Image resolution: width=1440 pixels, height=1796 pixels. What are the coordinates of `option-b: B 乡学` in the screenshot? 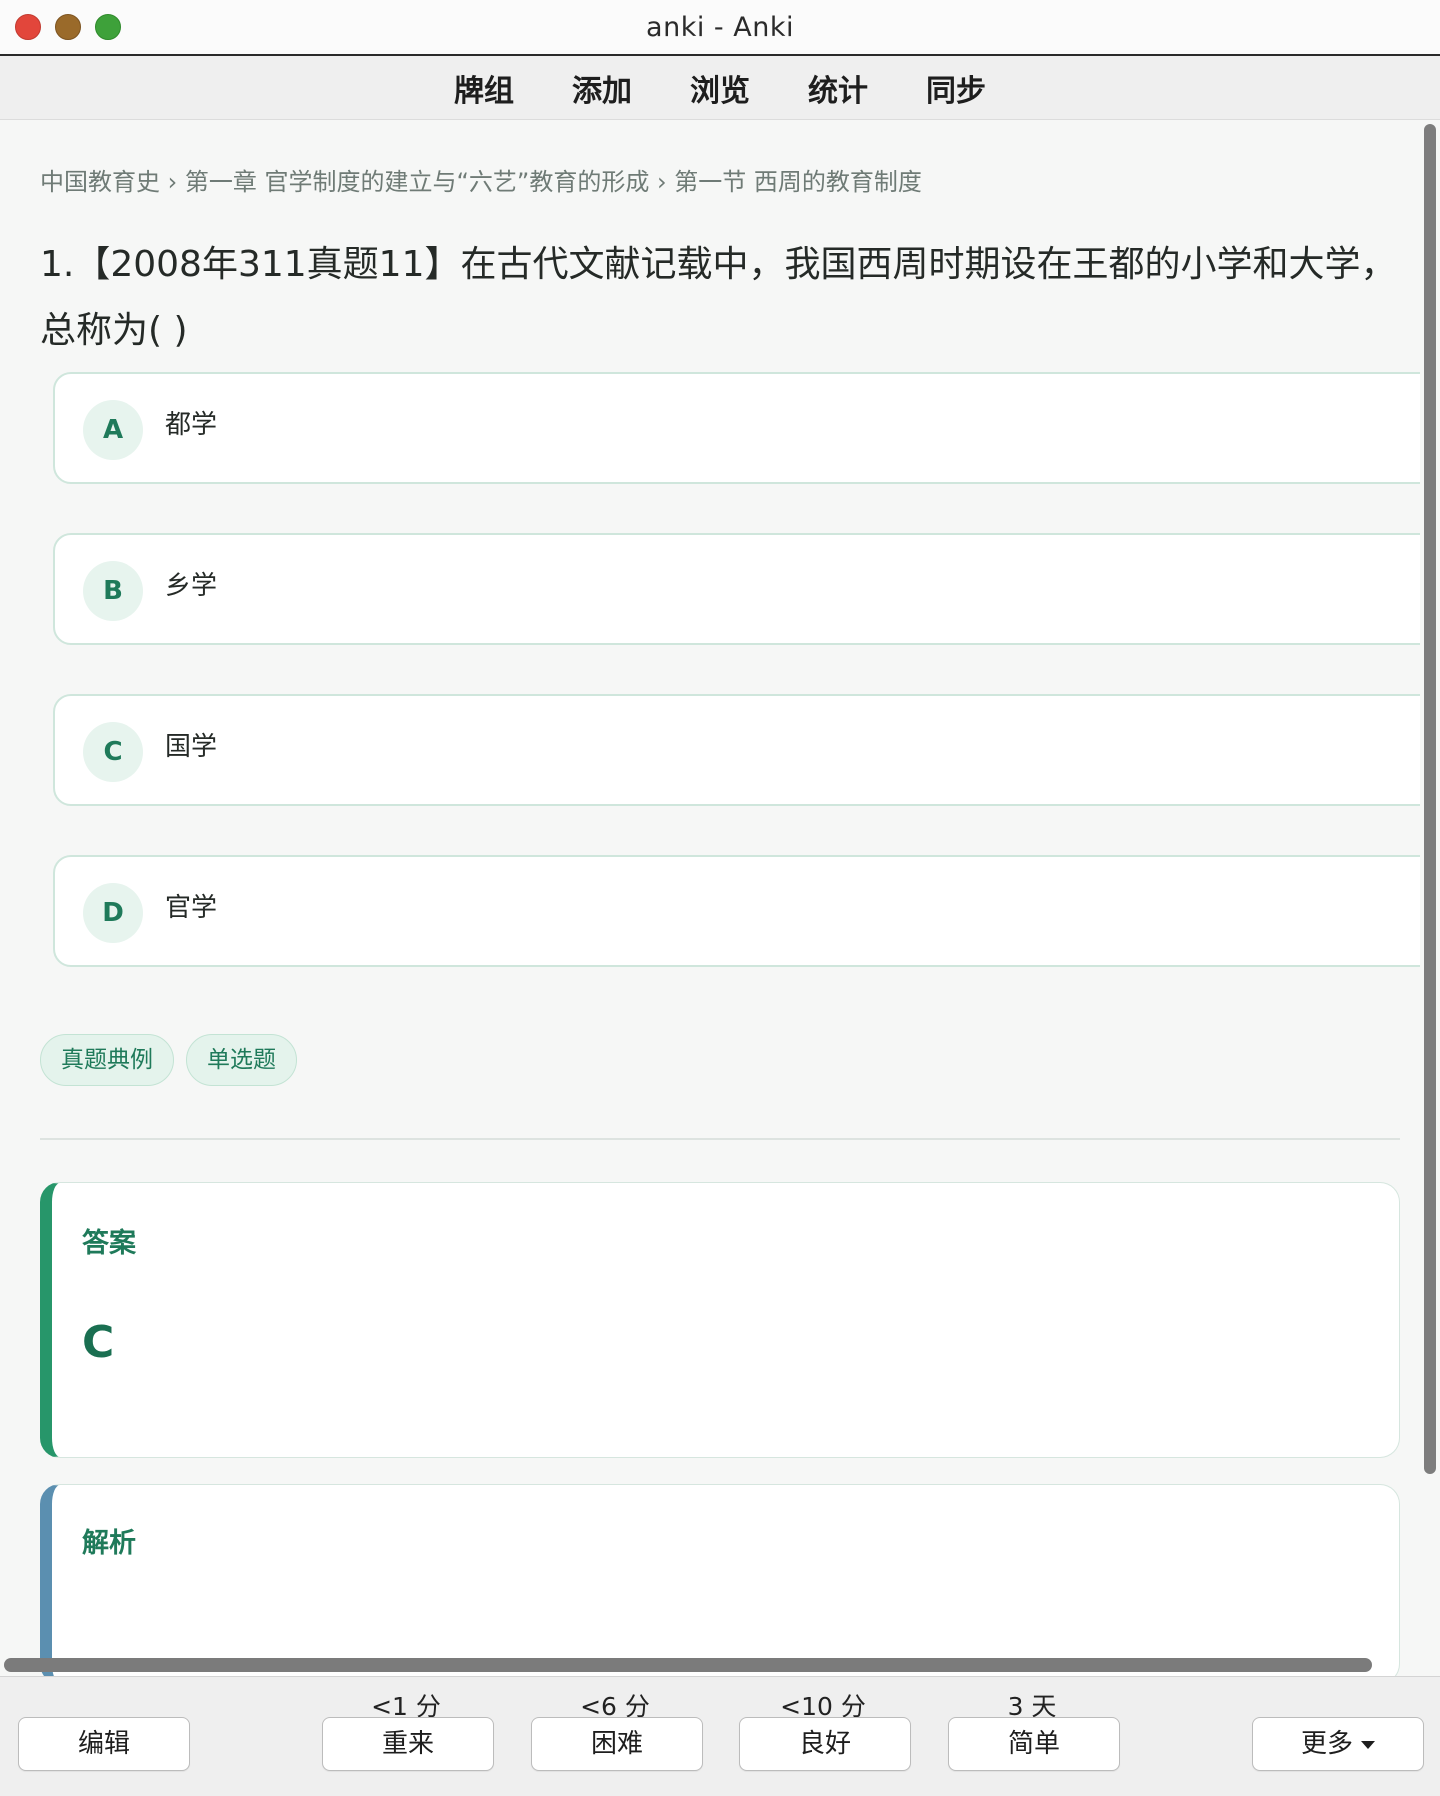 It's located at (736, 589).